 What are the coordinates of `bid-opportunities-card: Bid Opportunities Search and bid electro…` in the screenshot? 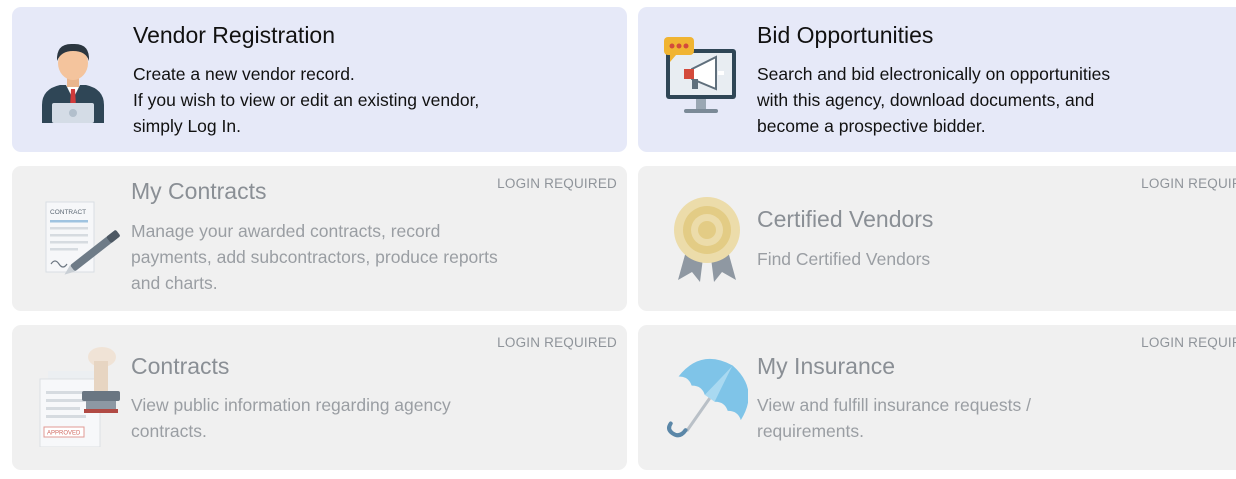 It's located at (937, 79).